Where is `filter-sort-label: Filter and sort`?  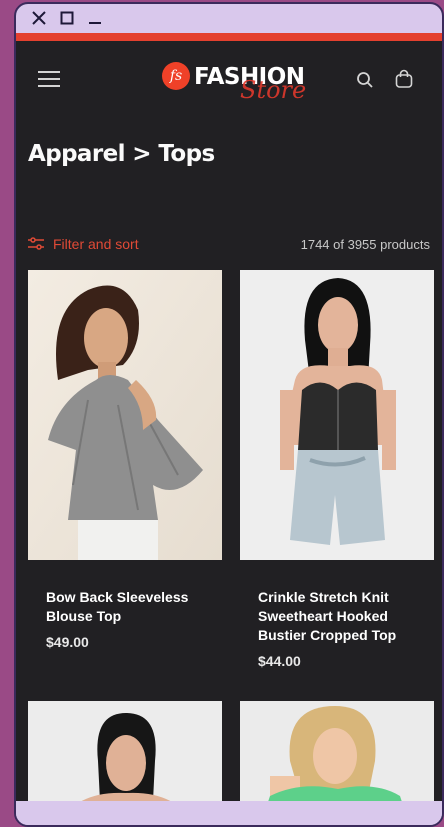 filter-sort-label: Filter and sort is located at coordinates (96, 244).